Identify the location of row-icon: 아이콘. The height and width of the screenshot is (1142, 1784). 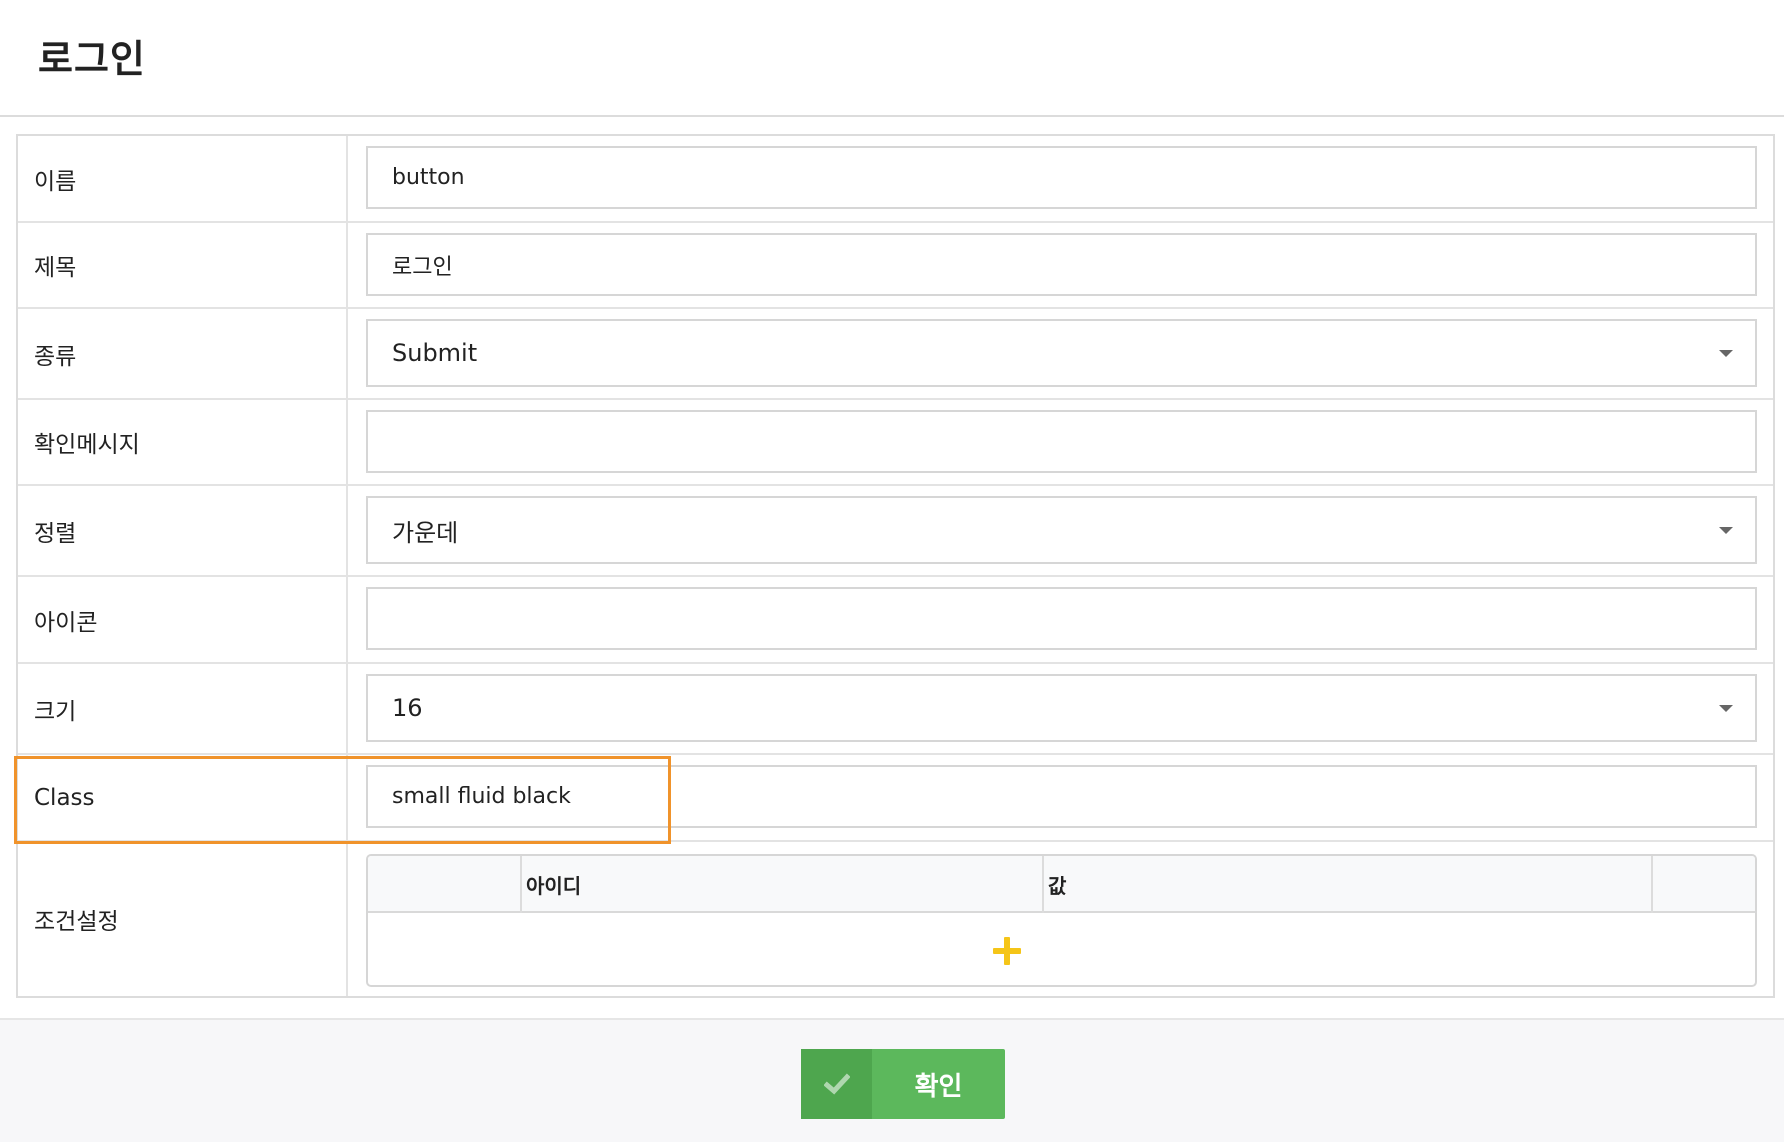
(895, 620).